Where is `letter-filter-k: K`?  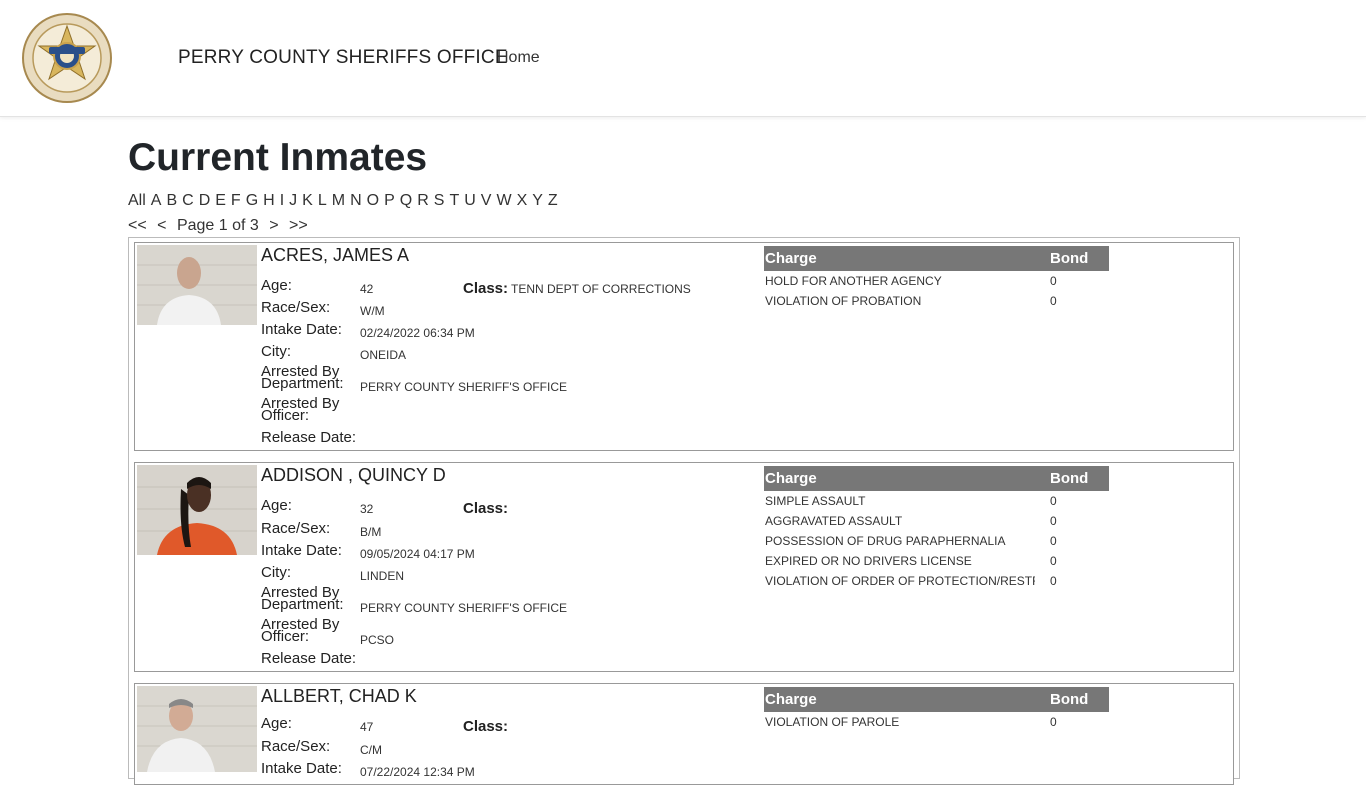 letter-filter-k: K is located at coordinates (307, 200).